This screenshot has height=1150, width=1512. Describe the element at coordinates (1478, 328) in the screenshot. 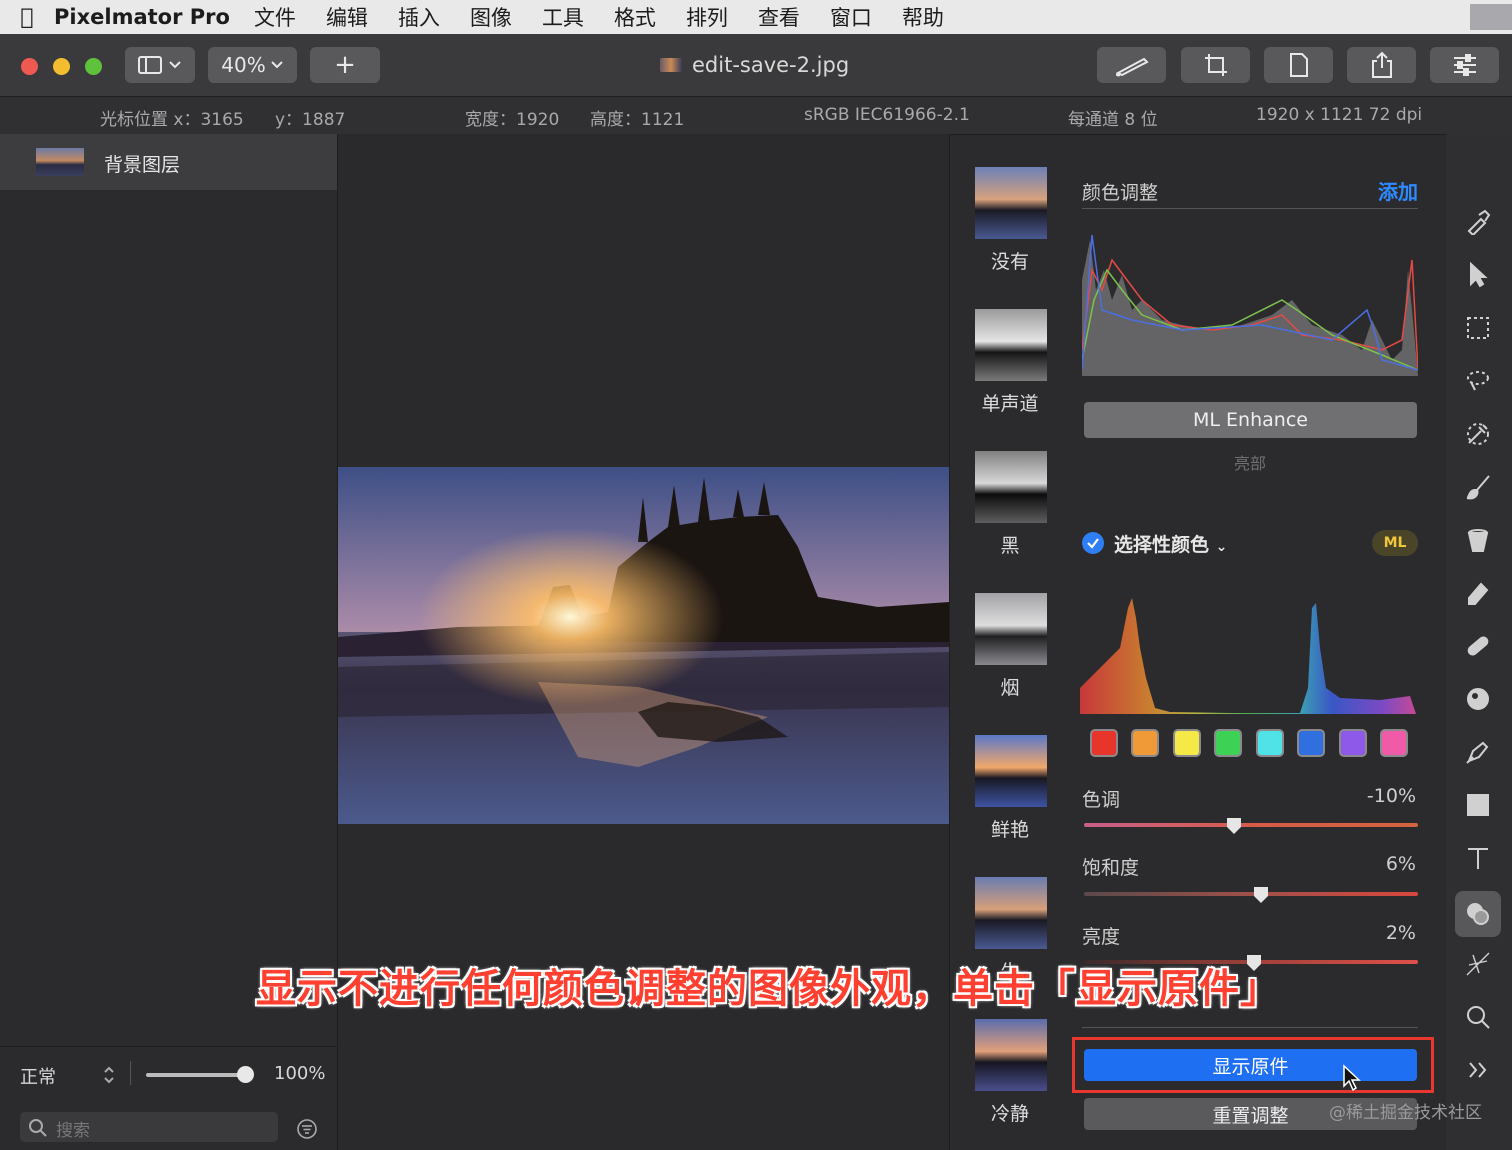

I see `select-tool` at that location.